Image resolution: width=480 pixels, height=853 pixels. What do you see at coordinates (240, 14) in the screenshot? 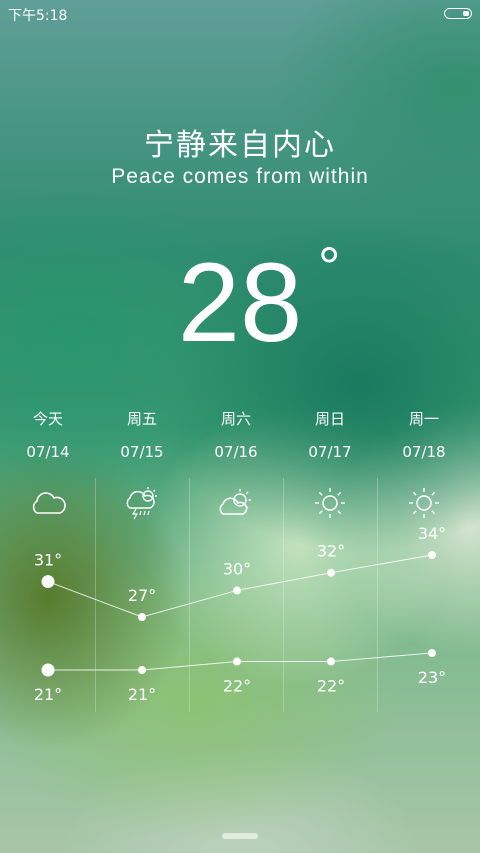
I see `status-bar: 下午5:18` at bounding box center [240, 14].